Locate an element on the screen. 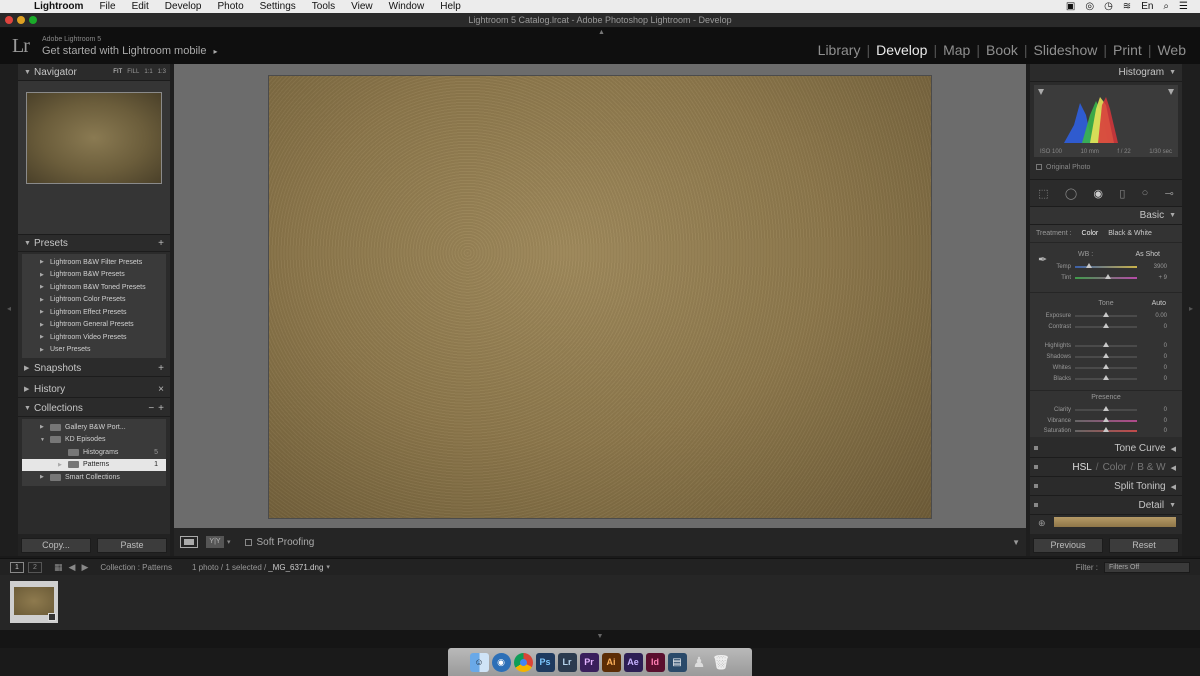  photoshop-icon: Ps is located at coordinates (545, 662).